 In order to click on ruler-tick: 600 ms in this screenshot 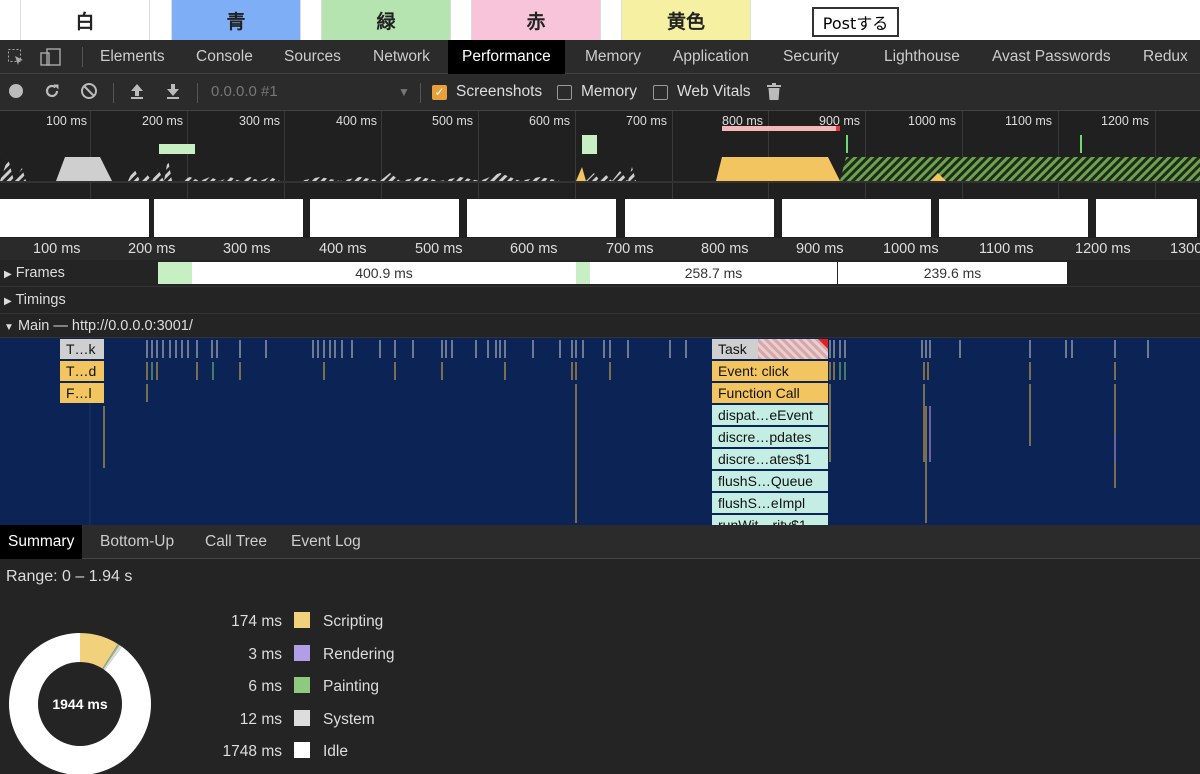, I will do `click(534, 249)`.